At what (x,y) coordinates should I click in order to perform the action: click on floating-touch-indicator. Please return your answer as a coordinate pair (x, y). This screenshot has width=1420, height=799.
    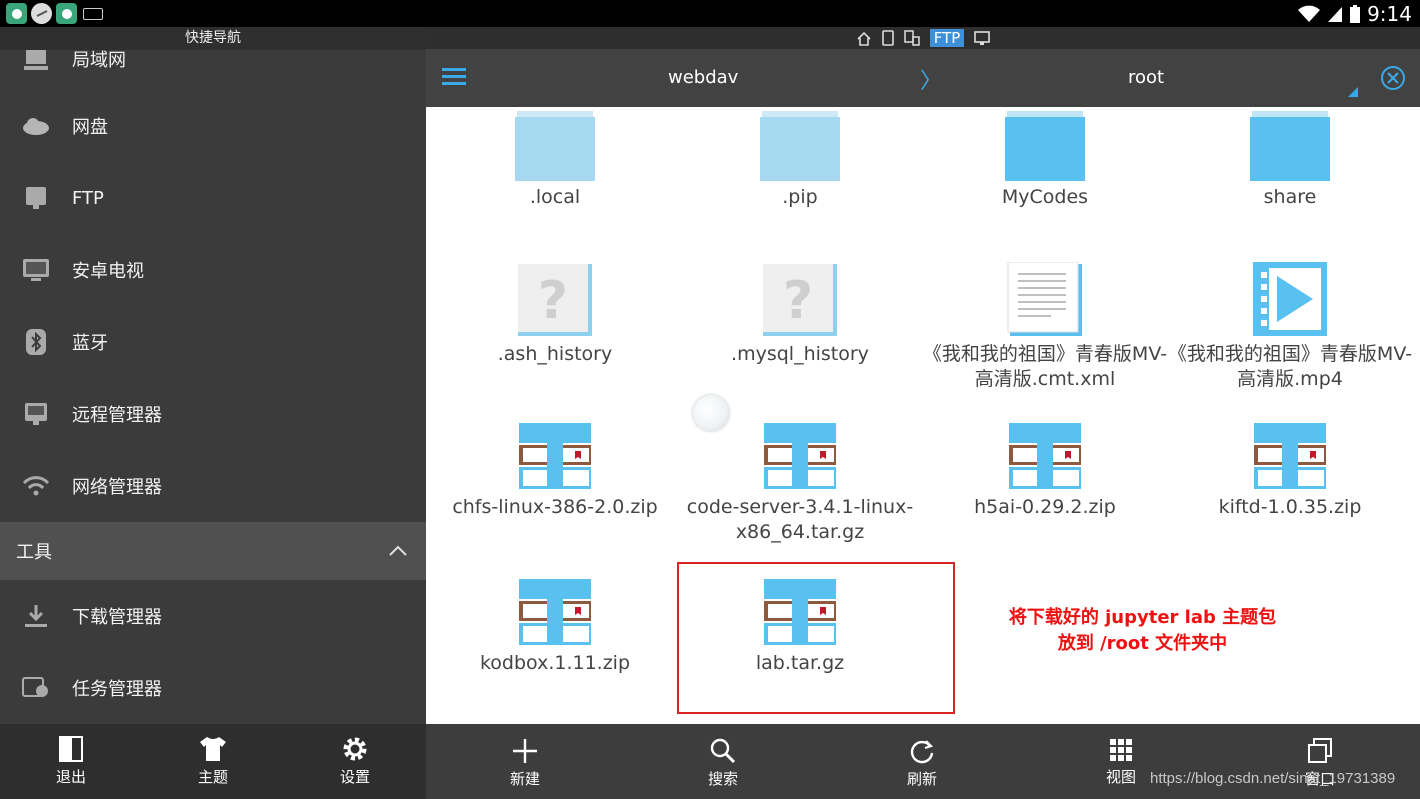
    Looking at the image, I should click on (711, 413).